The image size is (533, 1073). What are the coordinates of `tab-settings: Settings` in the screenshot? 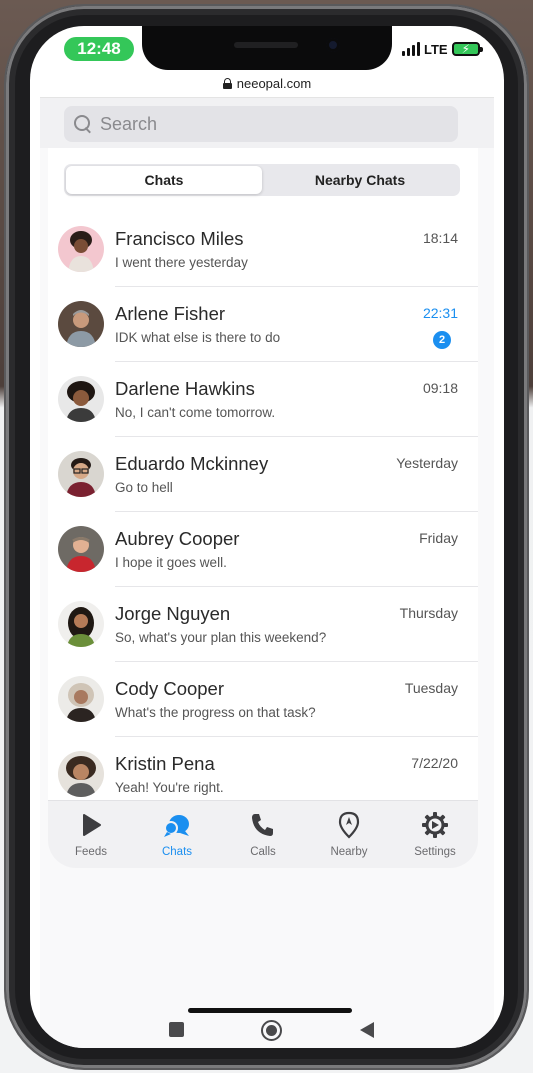 It's located at (435, 834).